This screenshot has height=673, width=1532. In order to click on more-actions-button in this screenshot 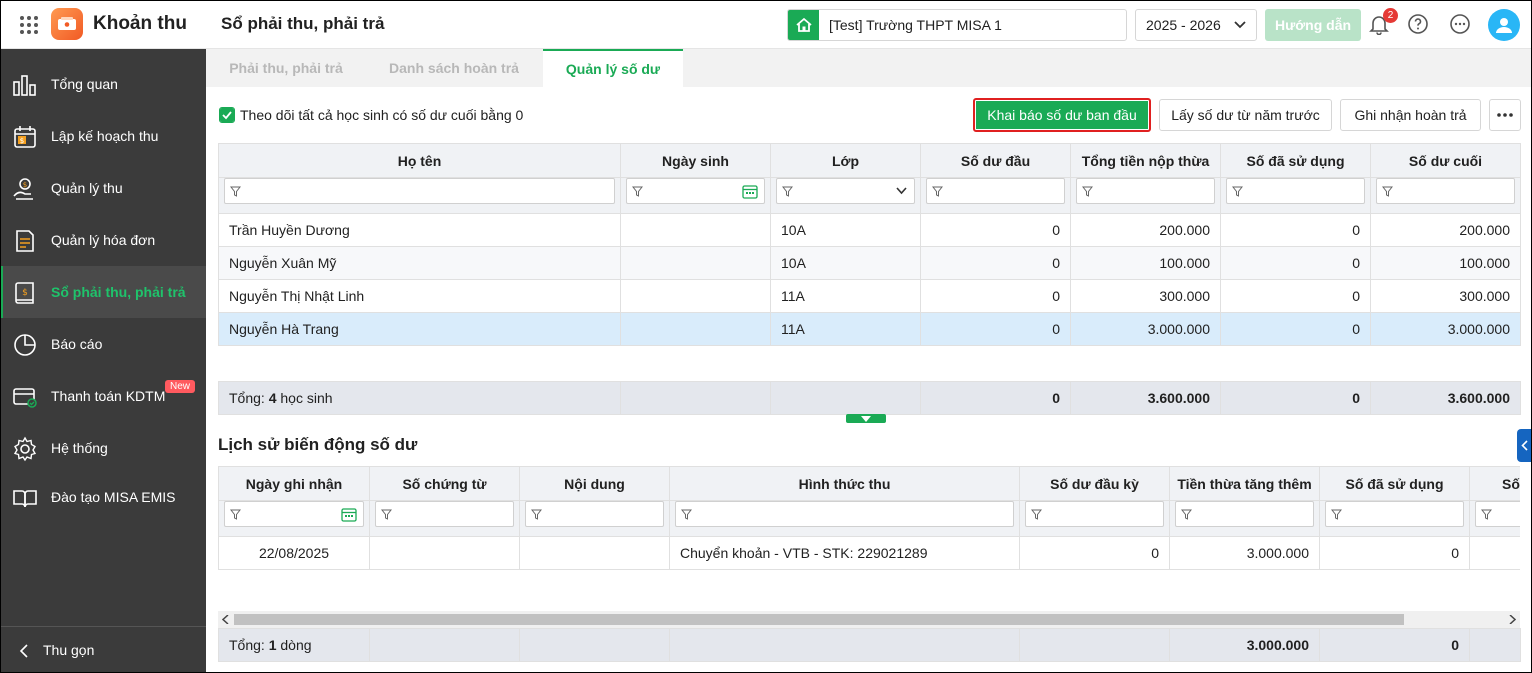, I will do `click(1505, 115)`.